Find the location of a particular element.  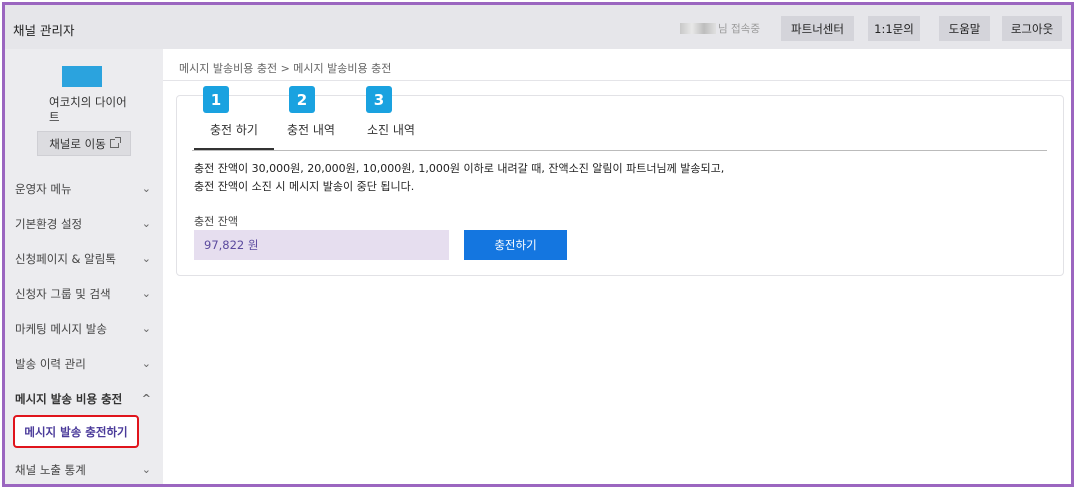

app-title: 채널 관리자 is located at coordinates (44, 30).